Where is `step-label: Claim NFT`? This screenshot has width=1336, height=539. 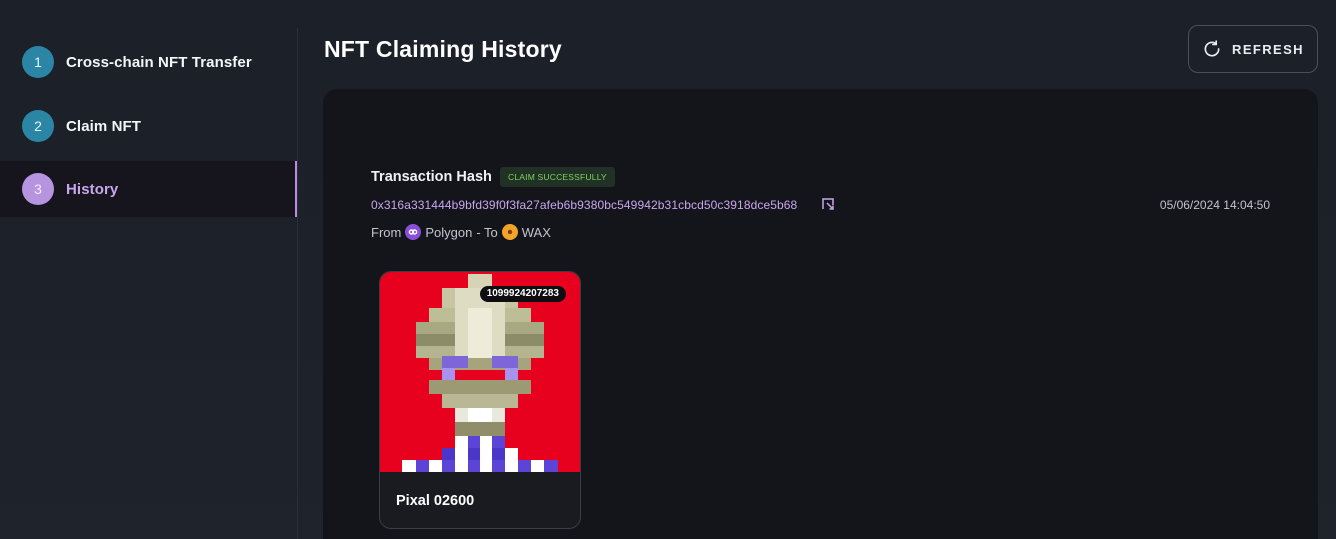 step-label: Claim NFT is located at coordinates (104, 126).